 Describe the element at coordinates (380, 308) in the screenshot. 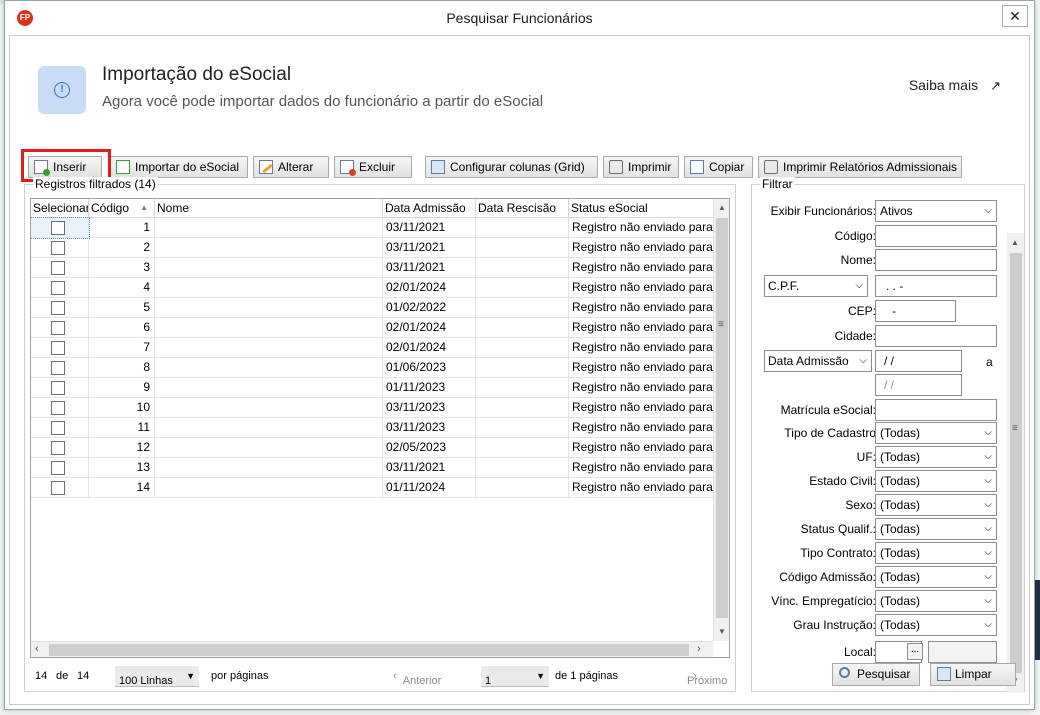

I see `table-row: 501/02/2022Registro não enviado para g5` at that location.